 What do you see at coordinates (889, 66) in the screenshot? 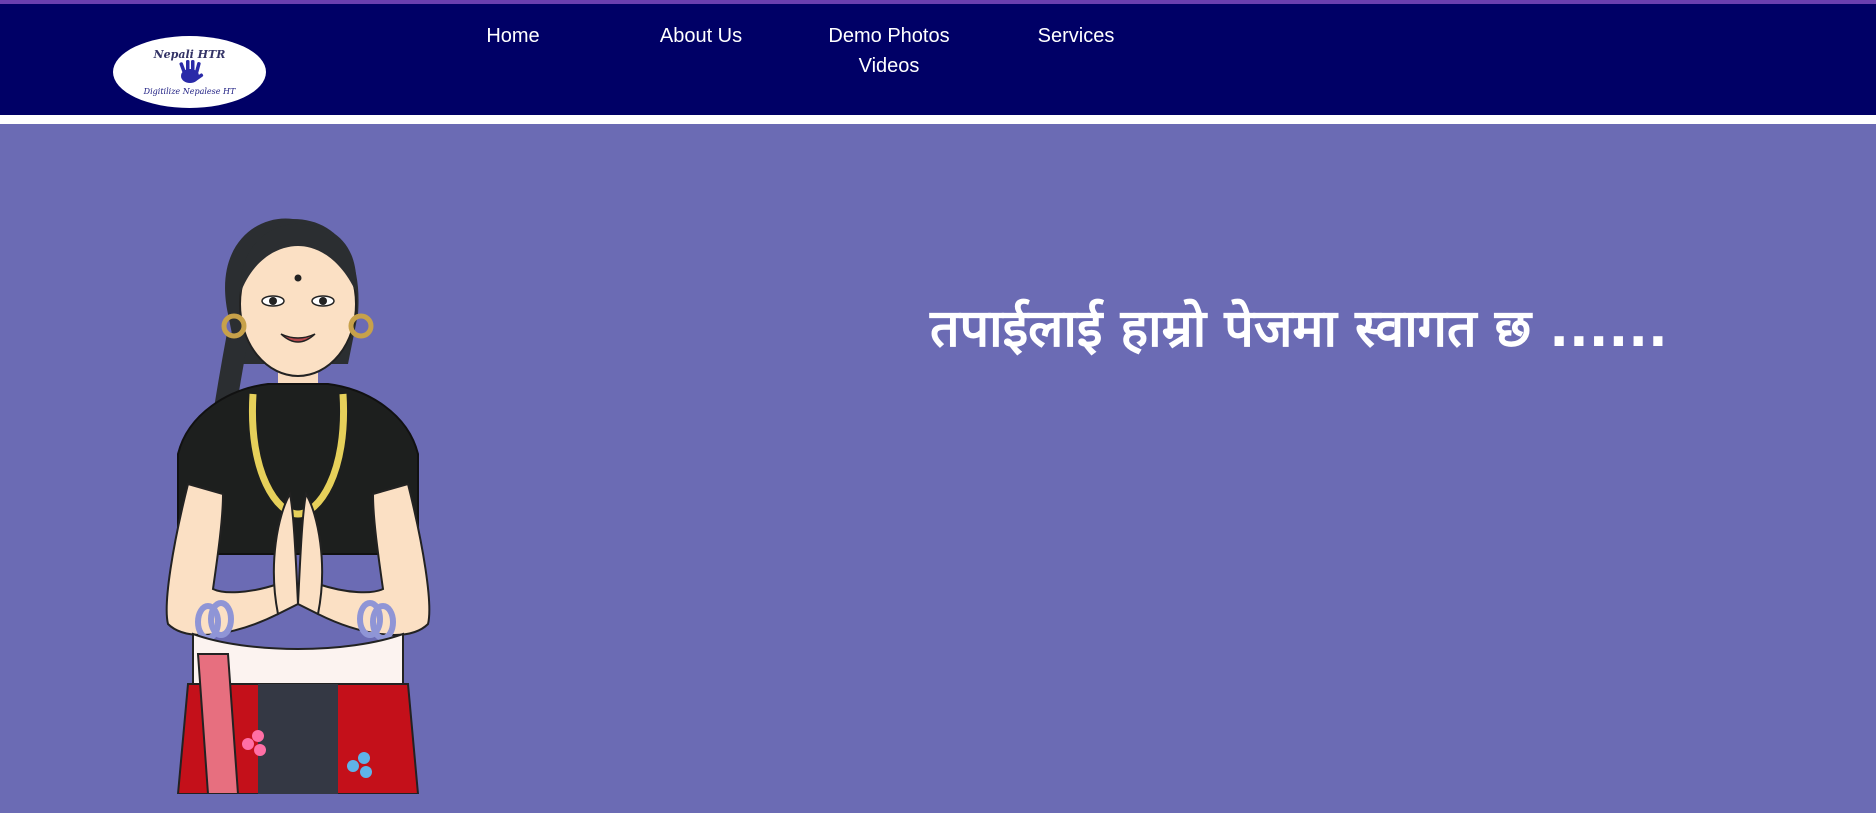
I see `nav-demo-label-line2: Videos` at bounding box center [889, 66].